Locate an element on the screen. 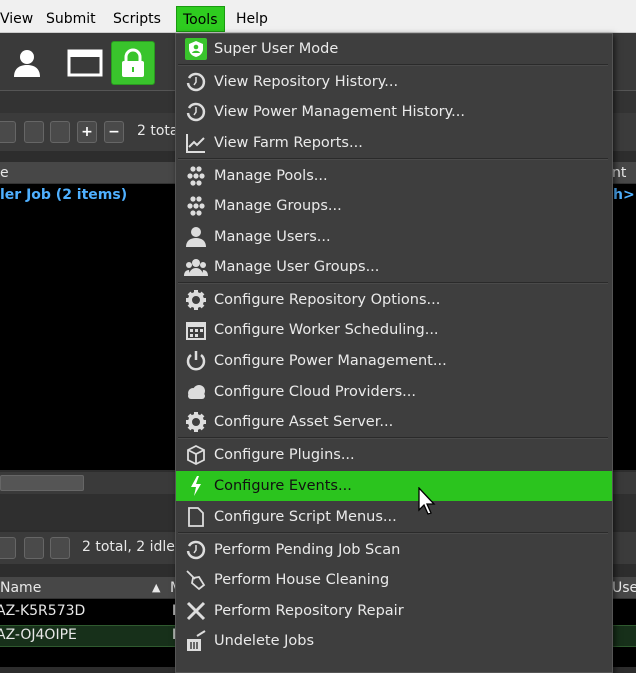 The height and width of the screenshot is (673, 636). lightning-icon is located at coordinates (196, 486).